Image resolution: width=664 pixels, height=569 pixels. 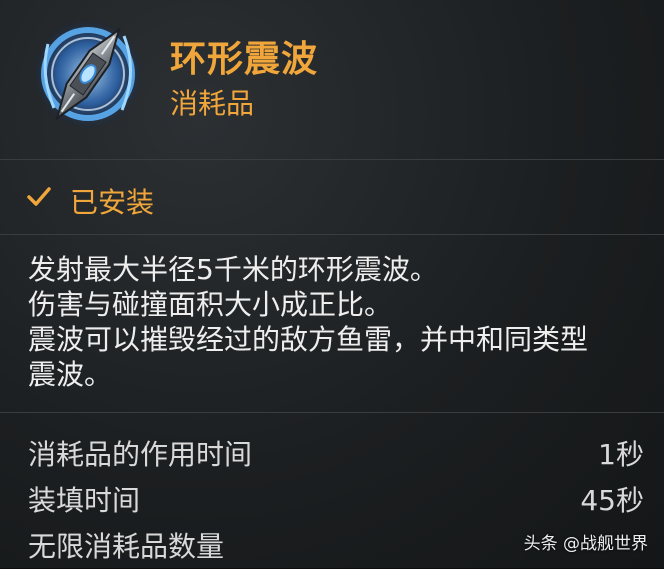 I want to click on checkmark-icon, so click(x=39, y=197).